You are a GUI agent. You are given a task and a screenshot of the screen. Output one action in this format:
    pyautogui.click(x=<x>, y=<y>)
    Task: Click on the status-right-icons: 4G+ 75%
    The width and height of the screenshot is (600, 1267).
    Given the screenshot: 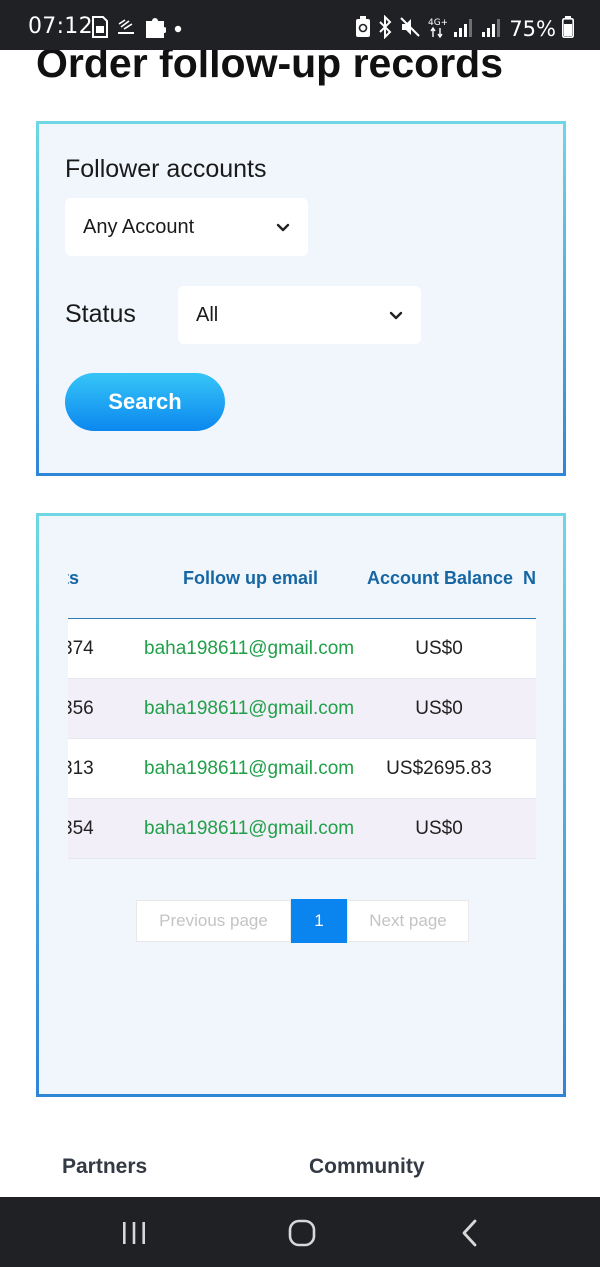 What is the action you would take?
    pyautogui.click(x=464, y=29)
    